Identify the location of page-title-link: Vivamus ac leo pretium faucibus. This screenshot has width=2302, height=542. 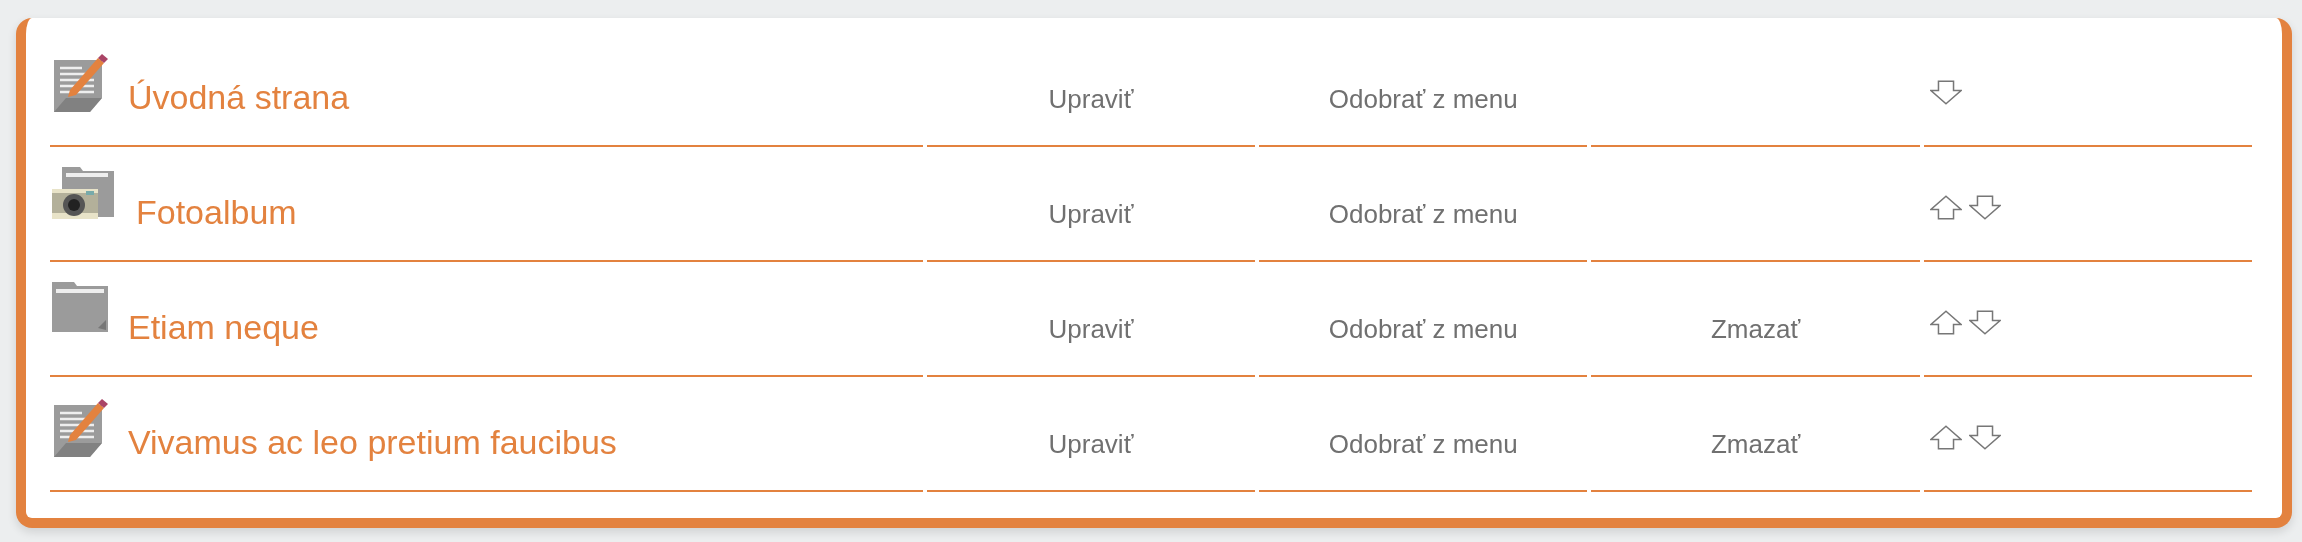
(372, 442).